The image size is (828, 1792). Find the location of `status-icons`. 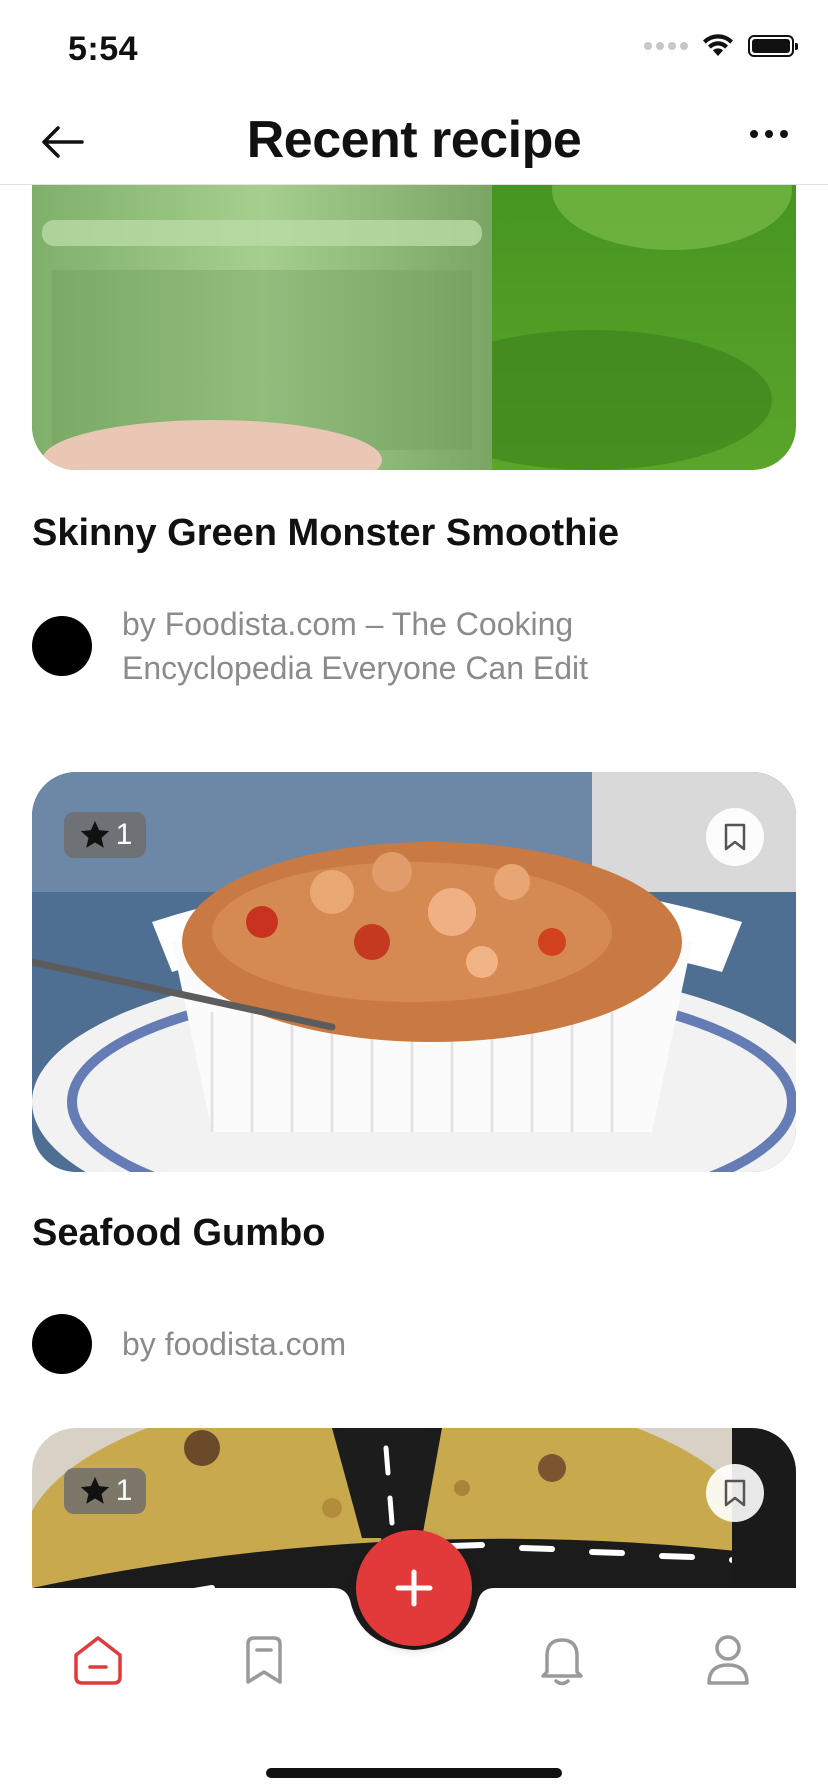

status-icons is located at coordinates (721, 46).